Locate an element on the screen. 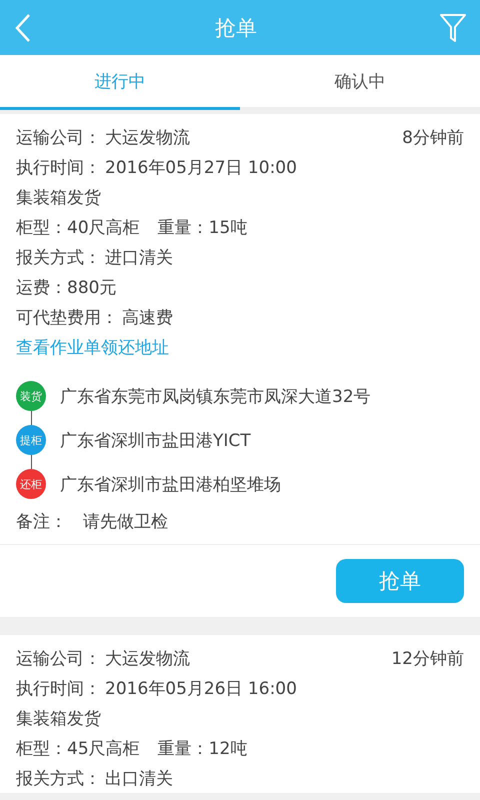  field-value: 高速费 is located at coordinates (147, 317).